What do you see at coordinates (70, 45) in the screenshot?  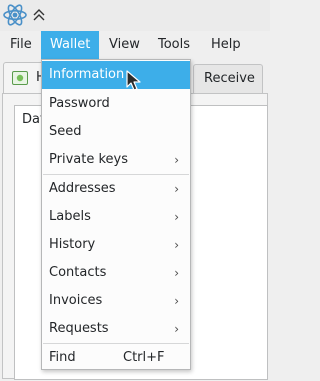 I see `menu-wallet: Wallet` at bounding box center [70, 45].